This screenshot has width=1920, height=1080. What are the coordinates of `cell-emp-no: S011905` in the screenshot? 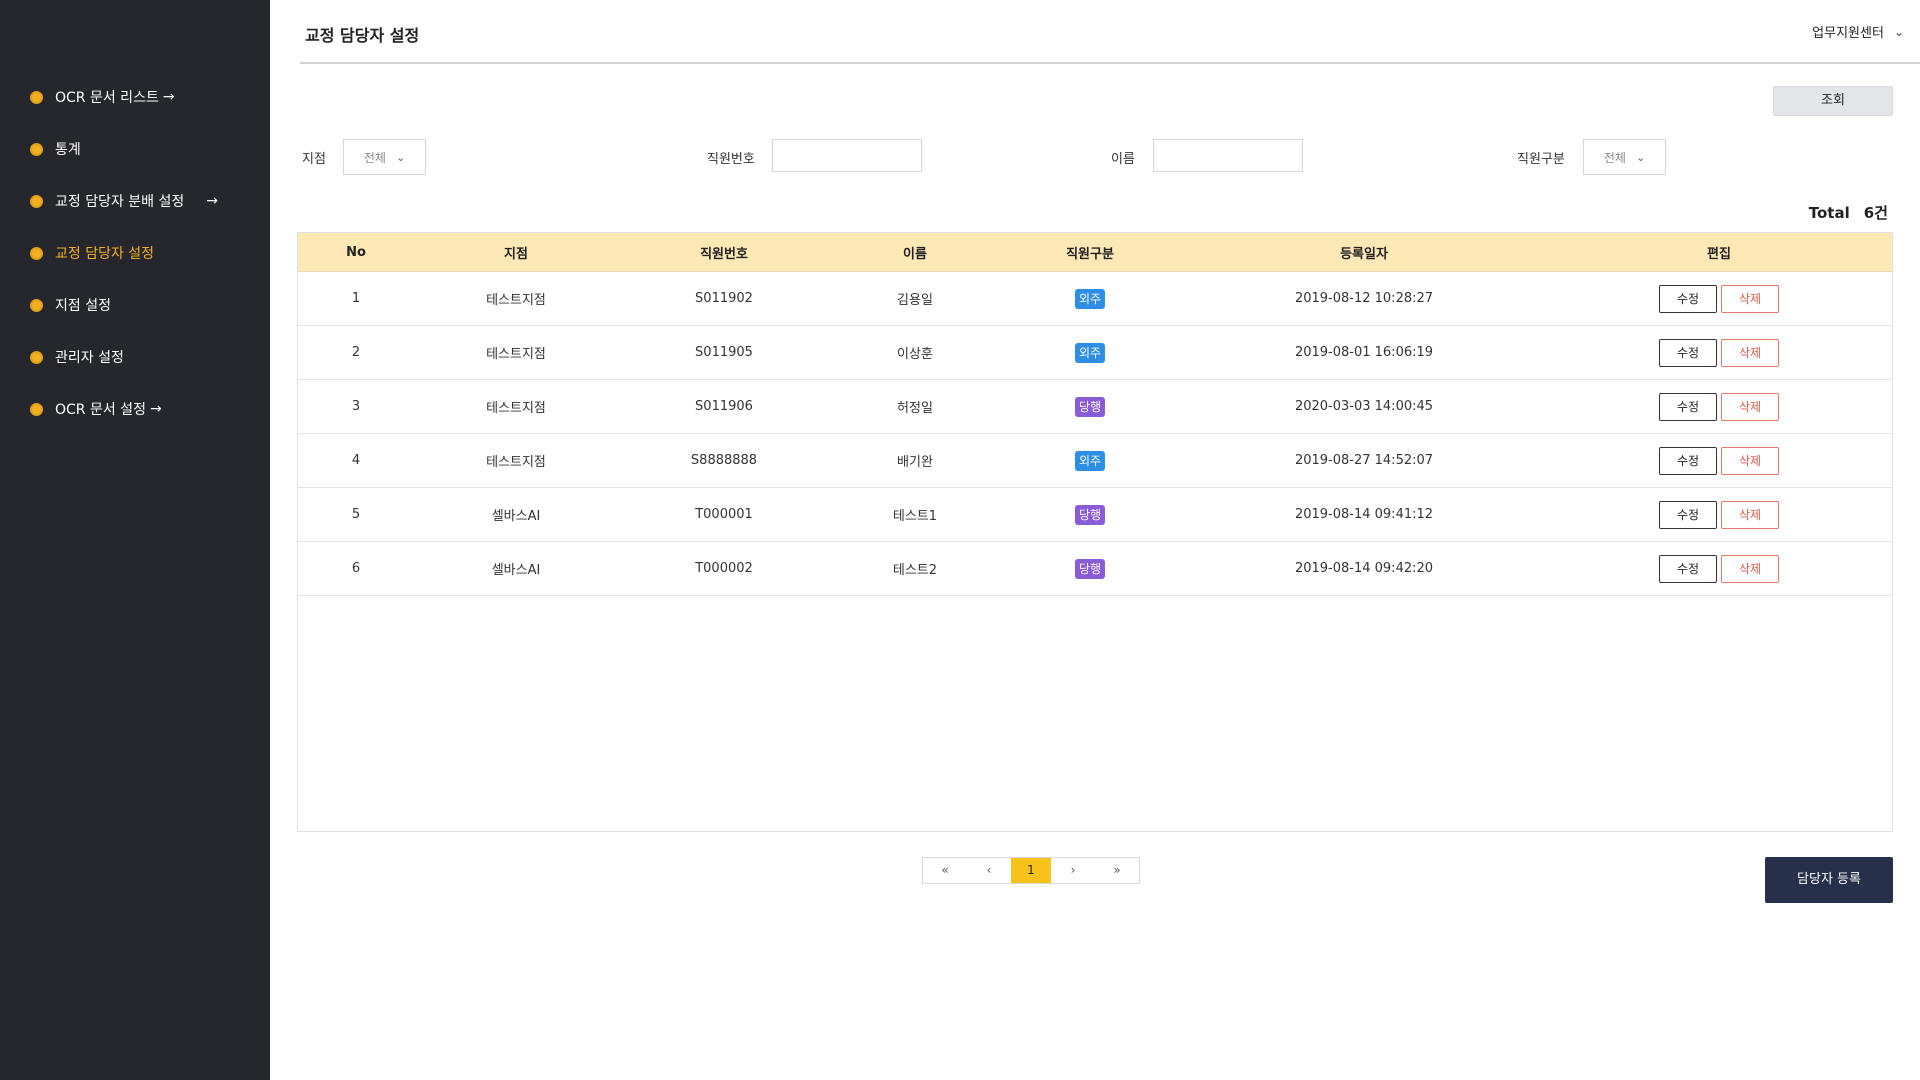 It's located at (724, 352).